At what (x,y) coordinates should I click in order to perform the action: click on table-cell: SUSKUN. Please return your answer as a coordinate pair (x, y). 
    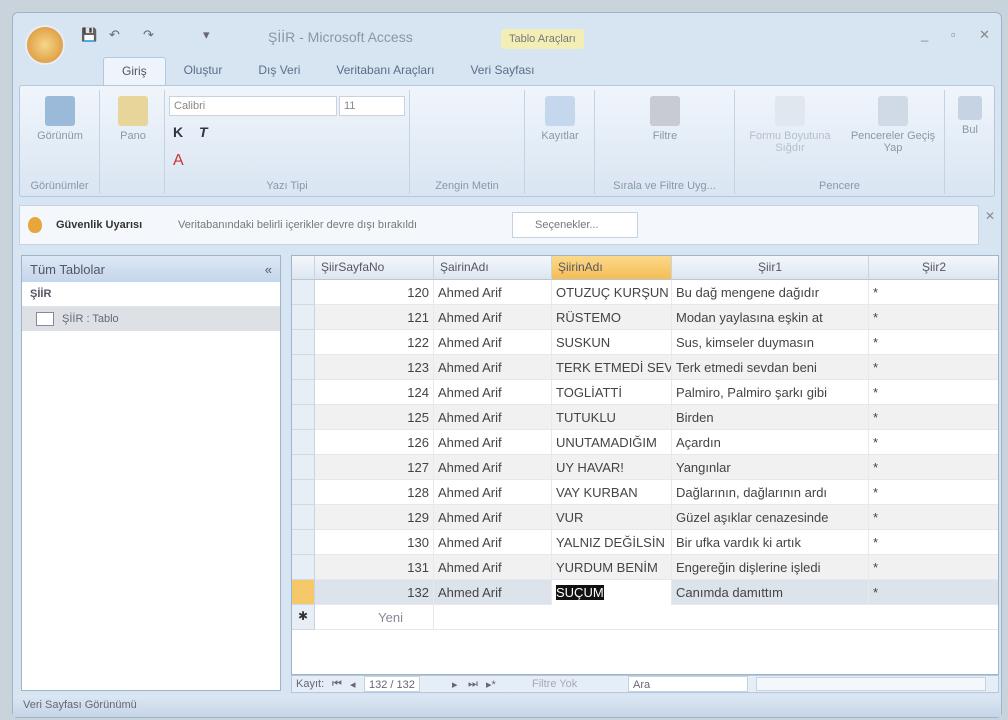
    Looking at the image, I should click on (612, 342).